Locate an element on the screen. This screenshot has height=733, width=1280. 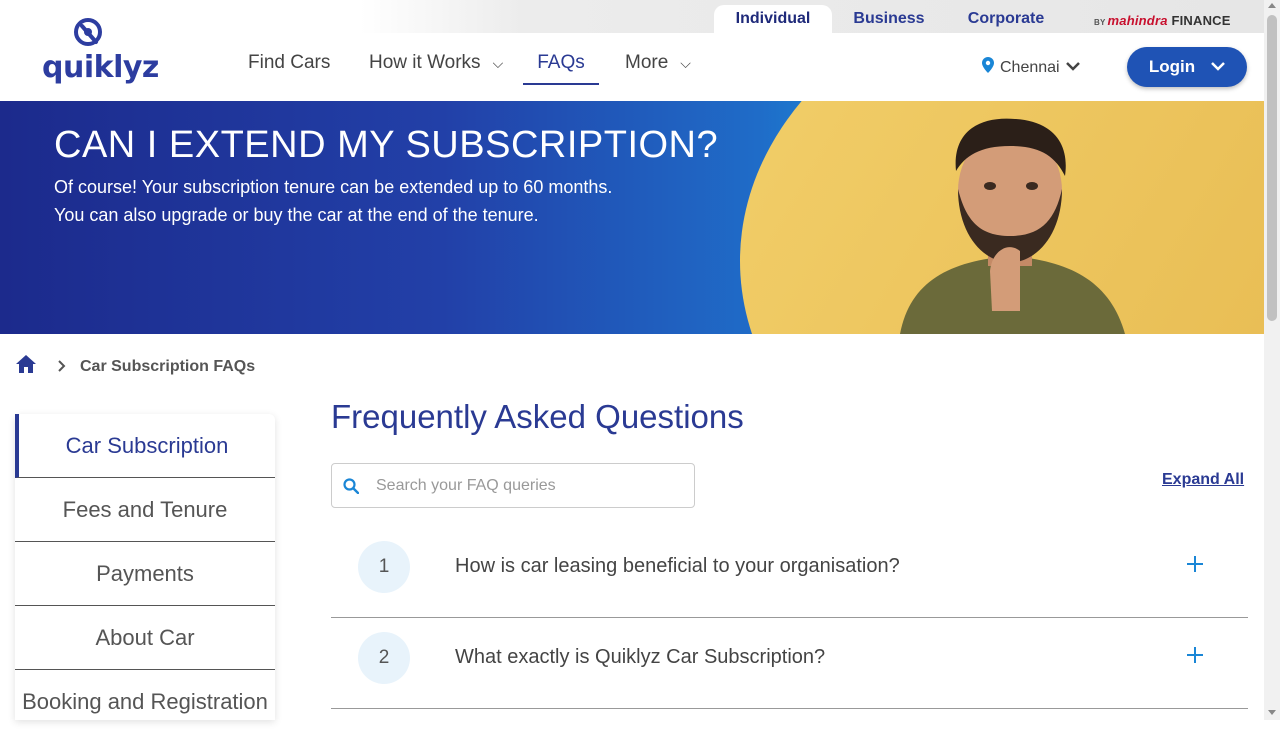
scrollbar-thumb is located at coordinates (1272, 168).